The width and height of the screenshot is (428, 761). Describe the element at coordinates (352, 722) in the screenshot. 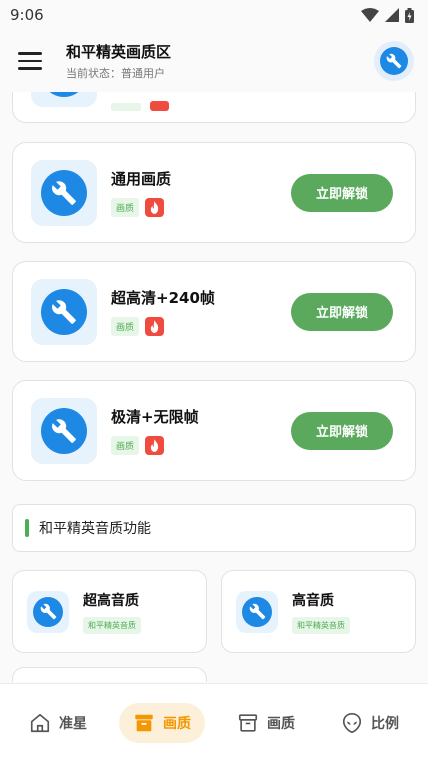

I see `alien-icon` at that location.